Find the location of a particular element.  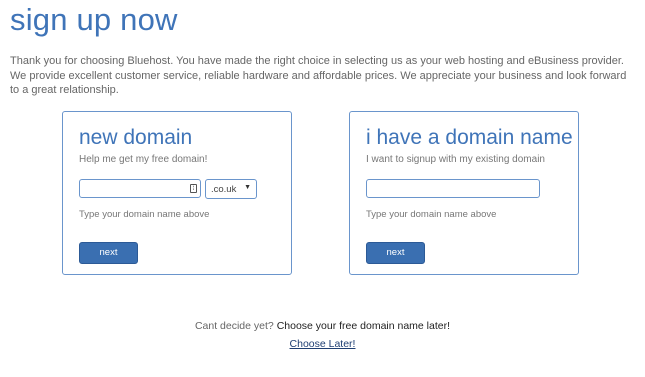

existing-domain-heading: i have a domain name is located at coordinates (469, 137).